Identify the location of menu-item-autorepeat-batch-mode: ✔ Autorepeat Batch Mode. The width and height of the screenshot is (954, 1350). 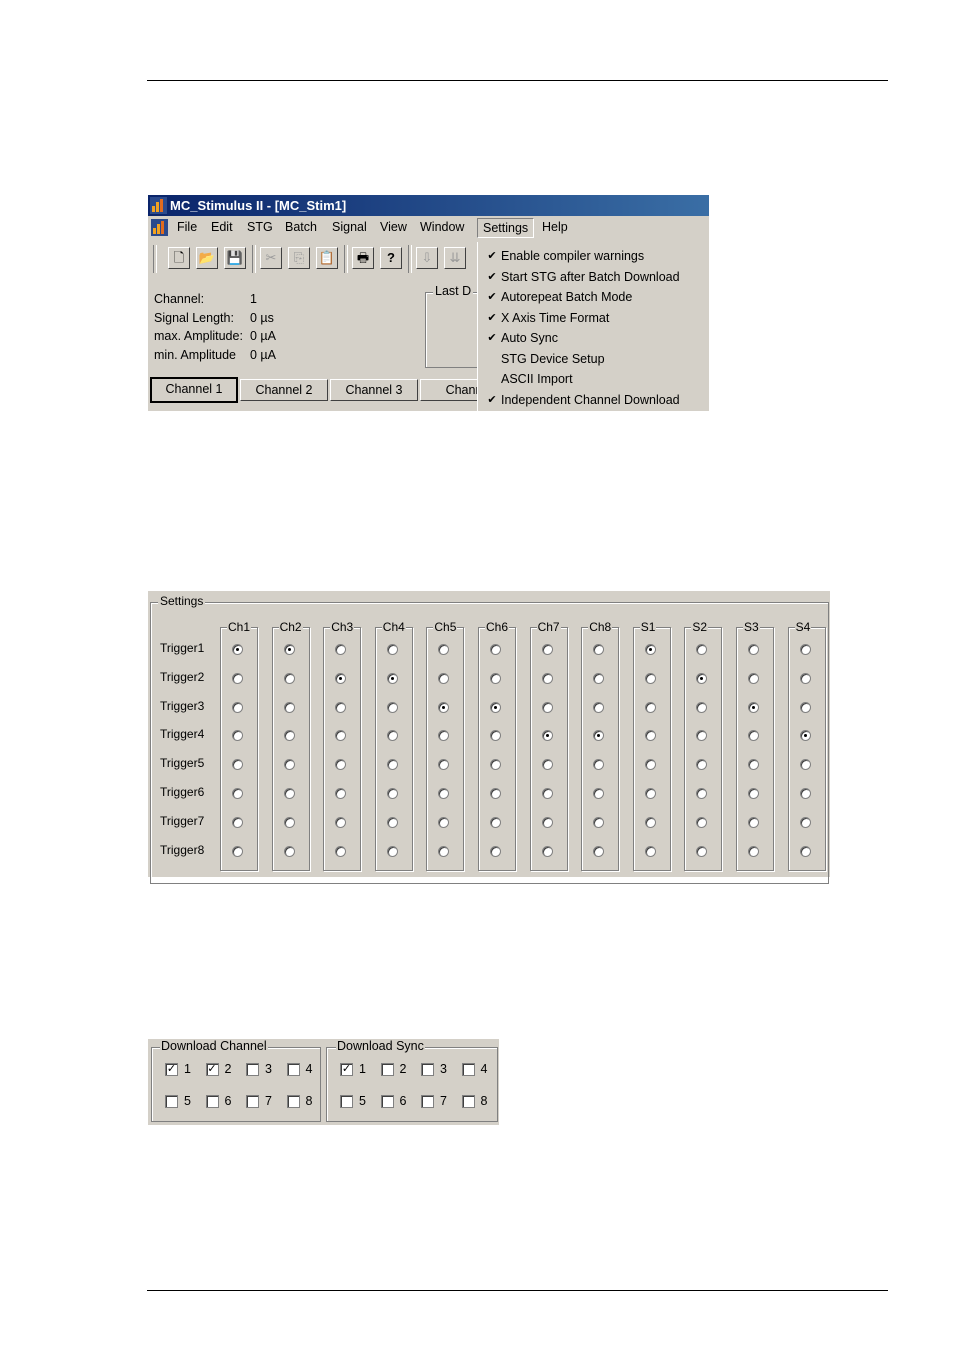
(593, 297).